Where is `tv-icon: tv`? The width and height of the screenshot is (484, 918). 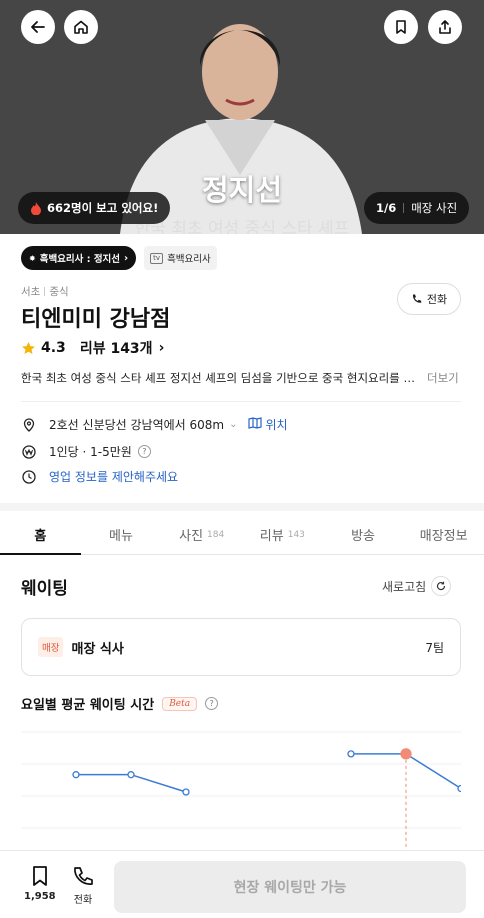 tv-icon: tv is located at coordinates (157, 258).